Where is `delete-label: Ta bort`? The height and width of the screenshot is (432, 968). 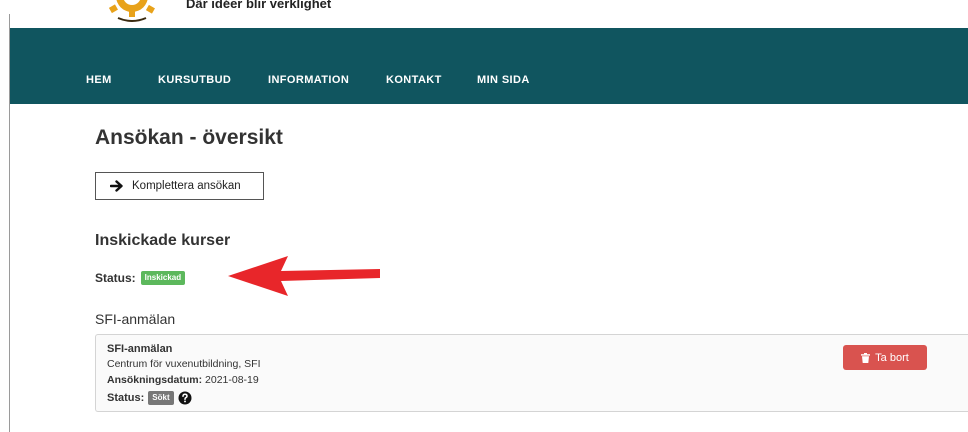 delete-label: Ta bort is located at coordinates (892, 357).